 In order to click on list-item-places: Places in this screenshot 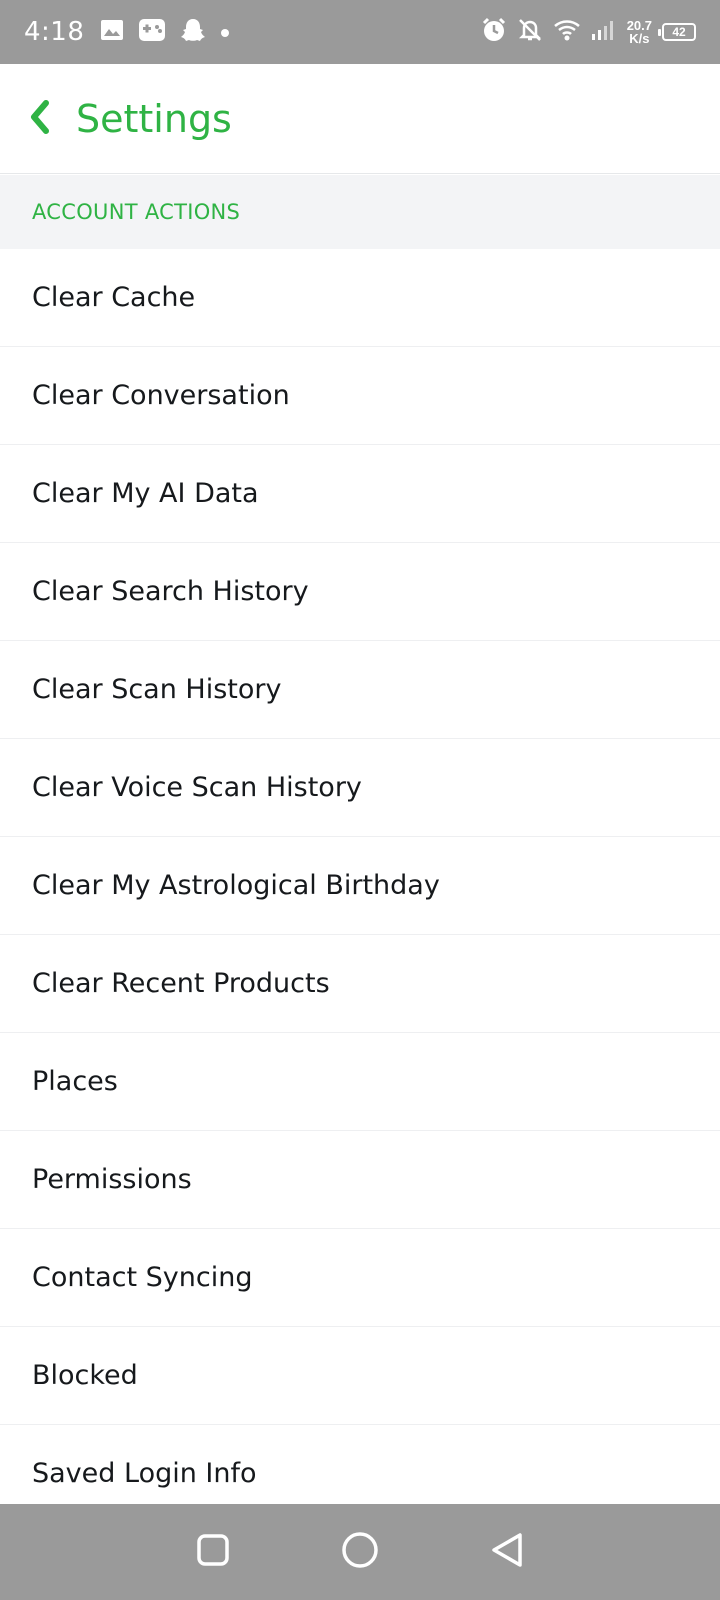, I will do `click(360, 1082)`.